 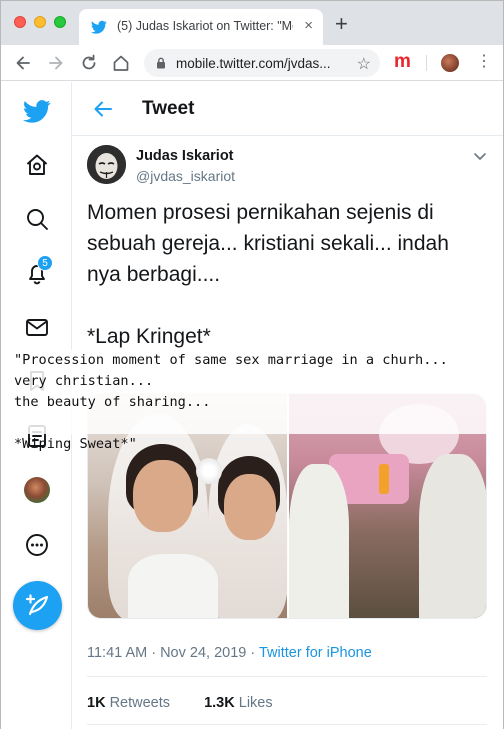 I want to click on likes-count: 1.3K, so click(x=219, y=703).